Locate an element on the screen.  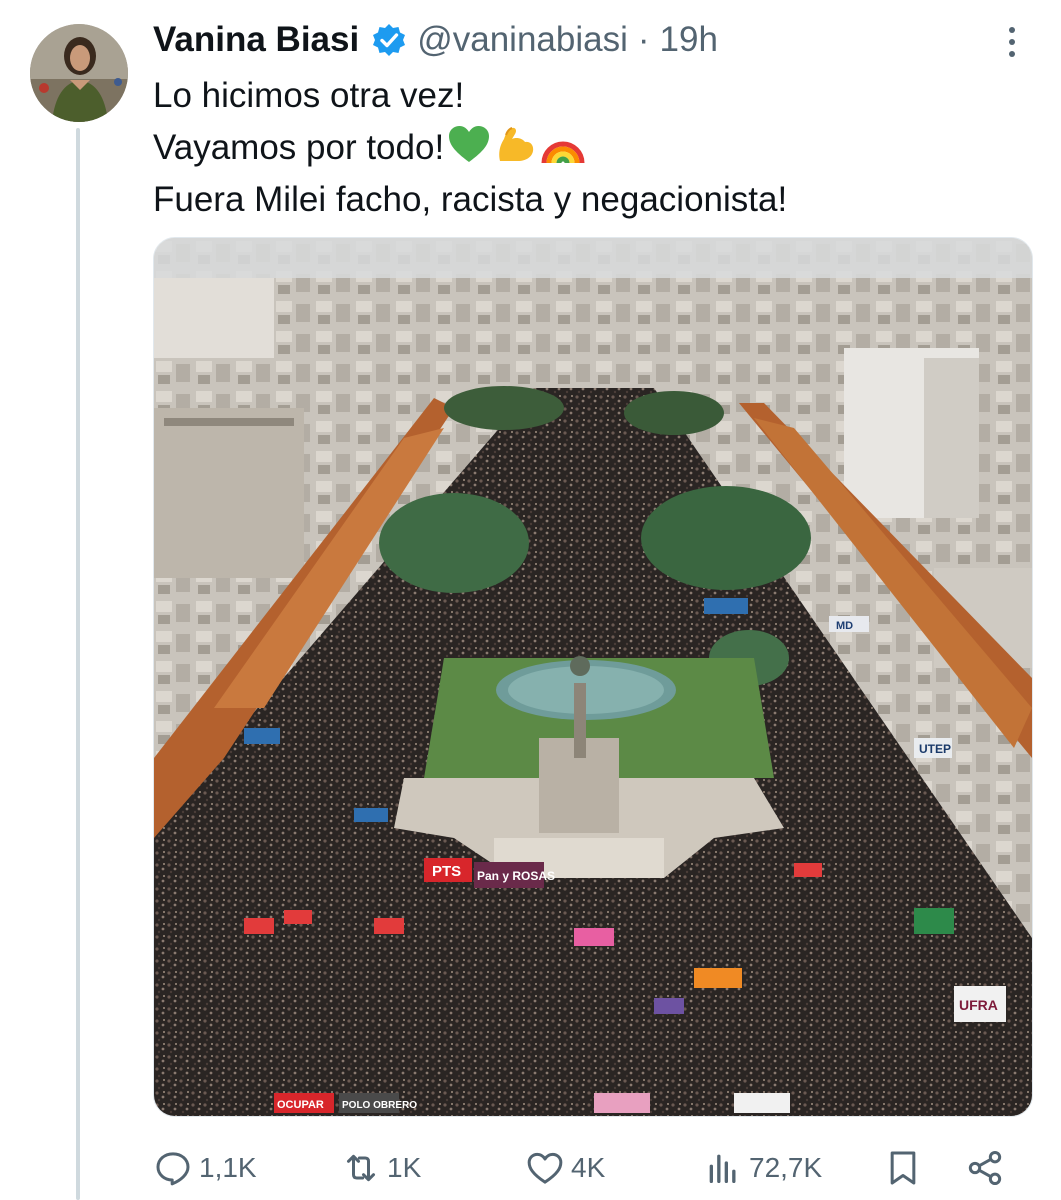
share-icon is located at coordinates (985, 1168).